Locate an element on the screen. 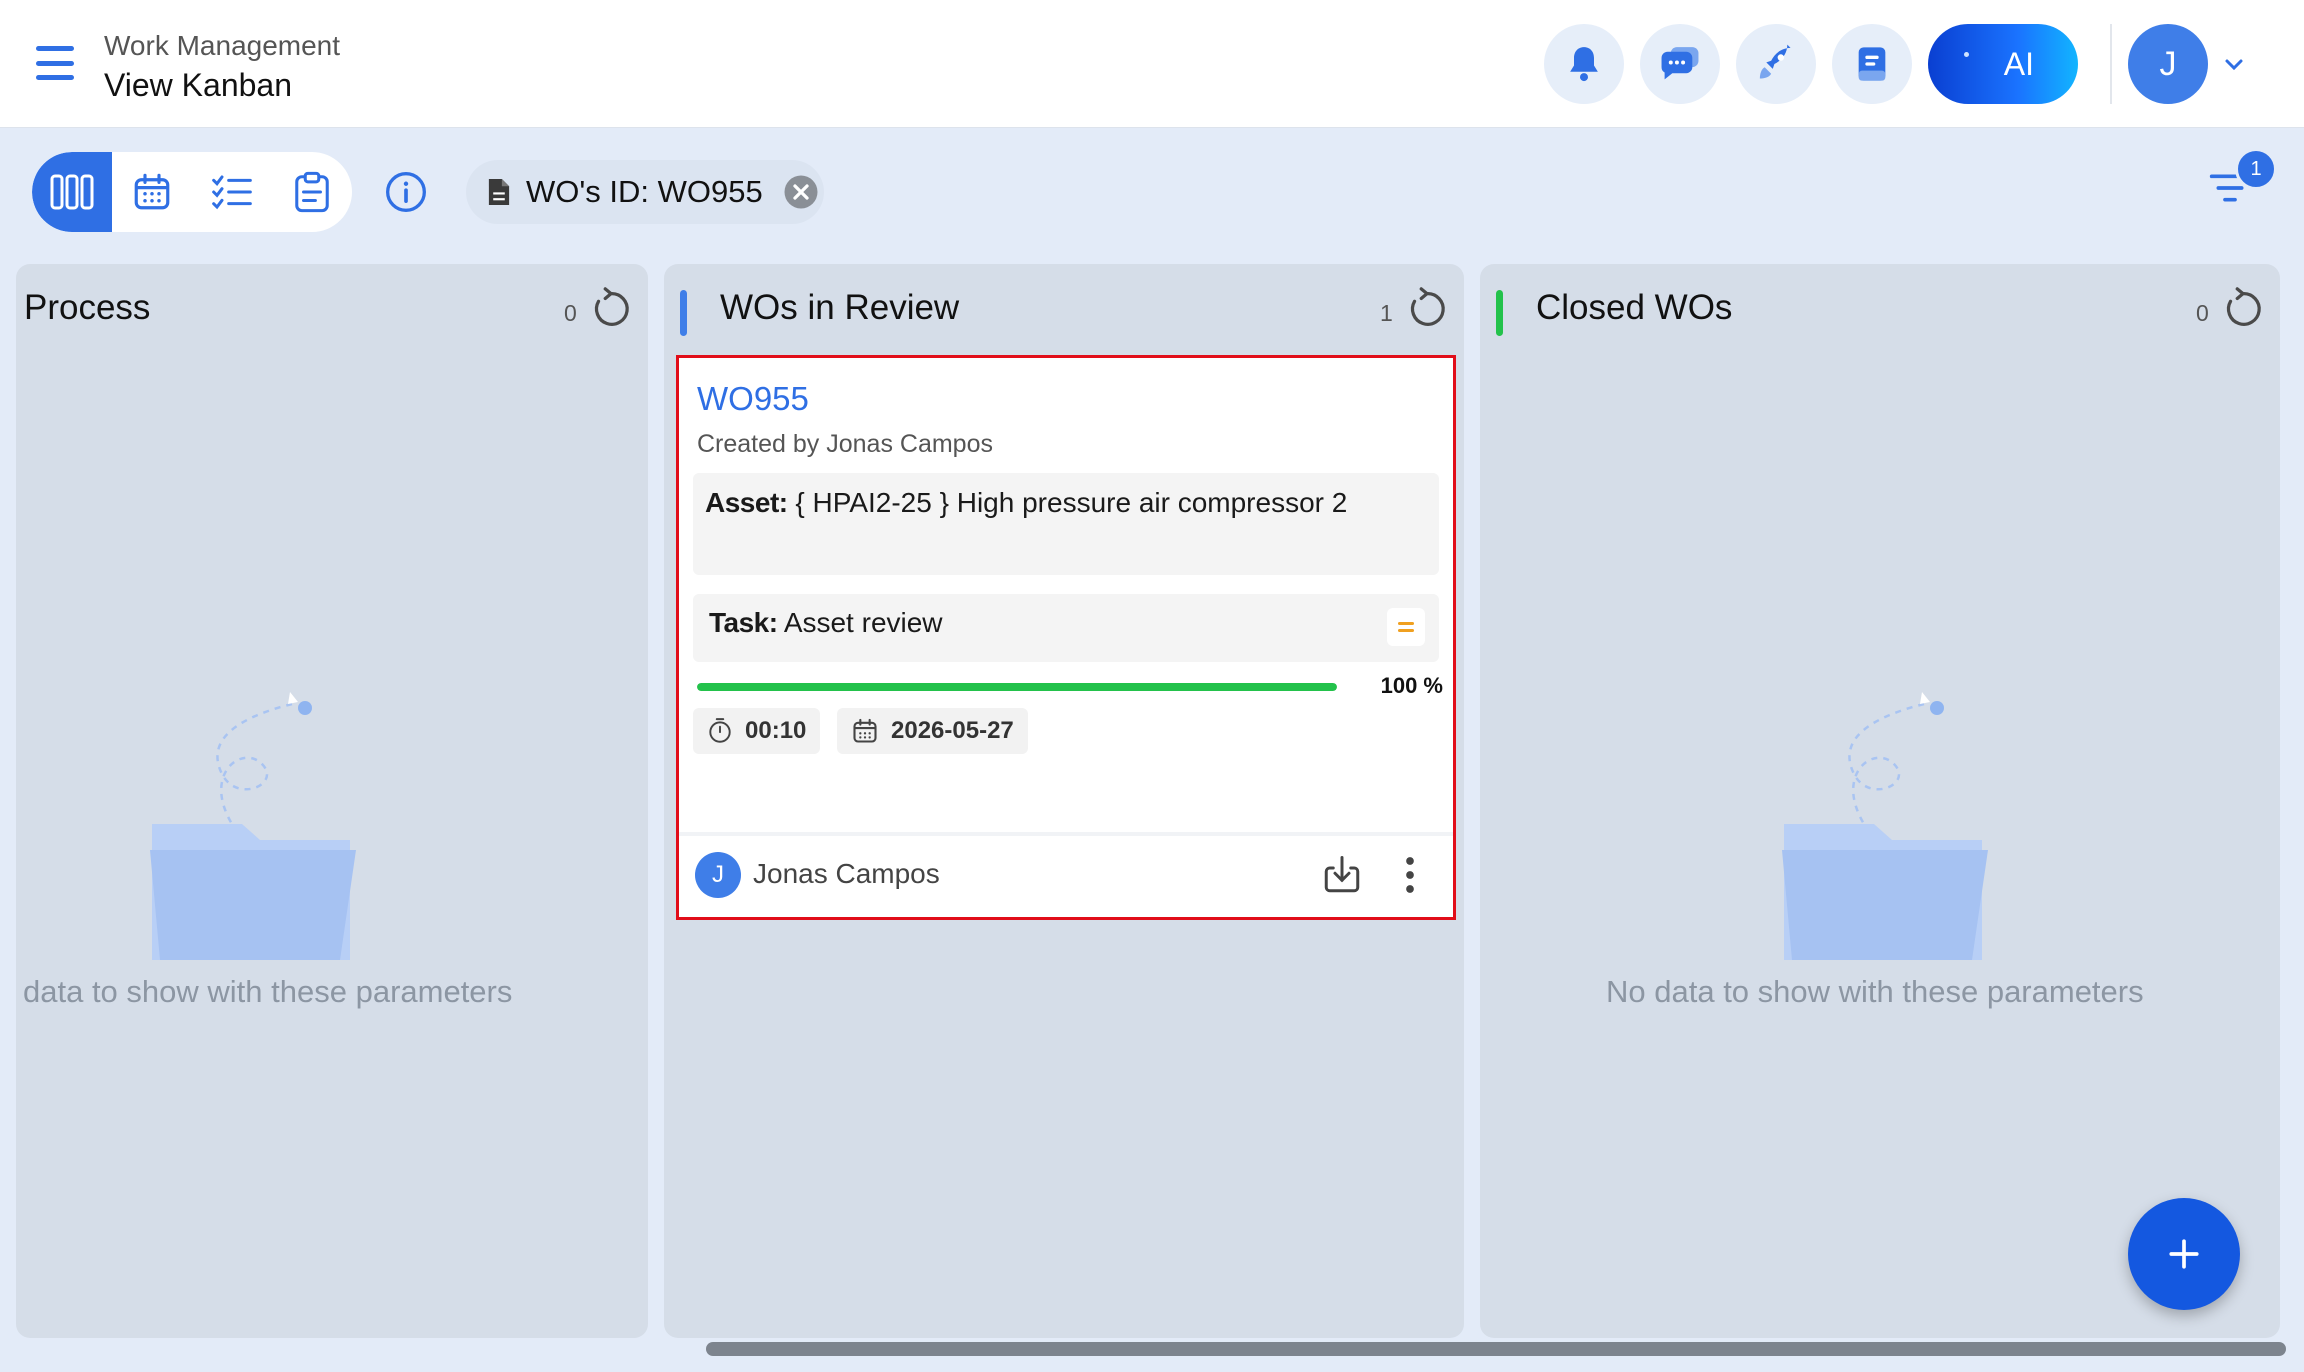 The image size is (2304, 1372). task-value: Asset review is located at coordinates (863, 622).